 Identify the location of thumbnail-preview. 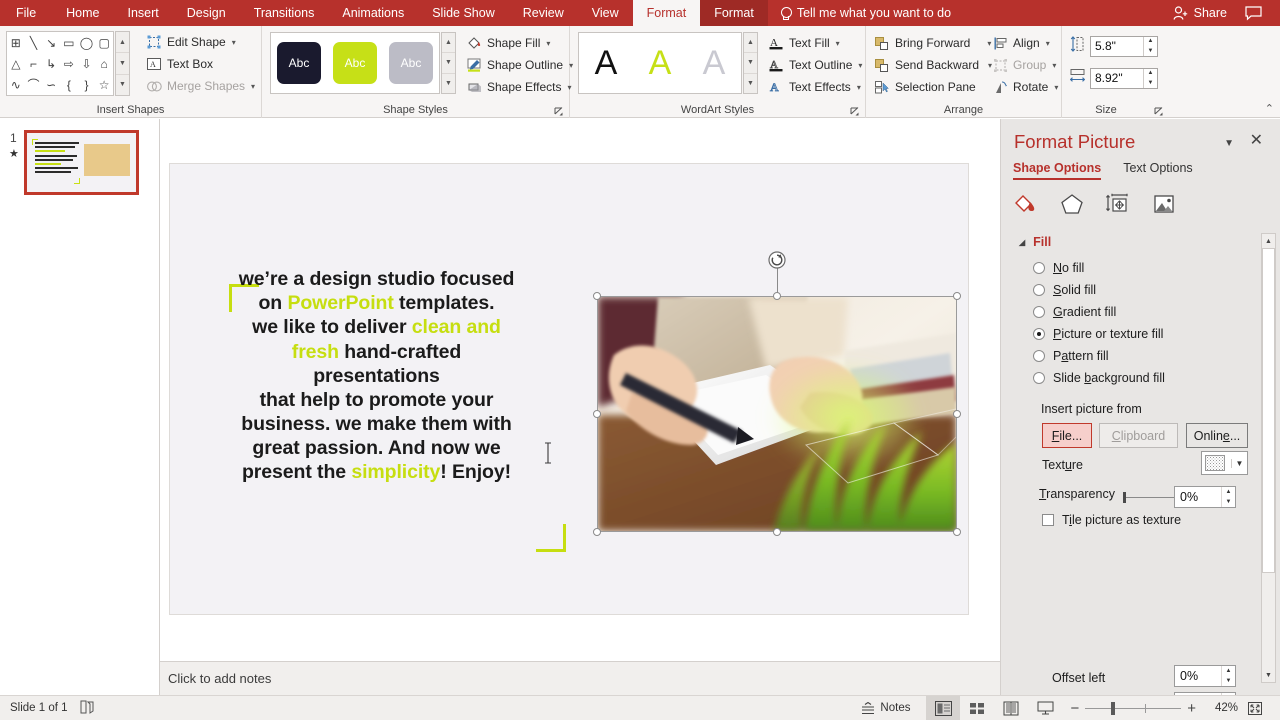
(81, 162).